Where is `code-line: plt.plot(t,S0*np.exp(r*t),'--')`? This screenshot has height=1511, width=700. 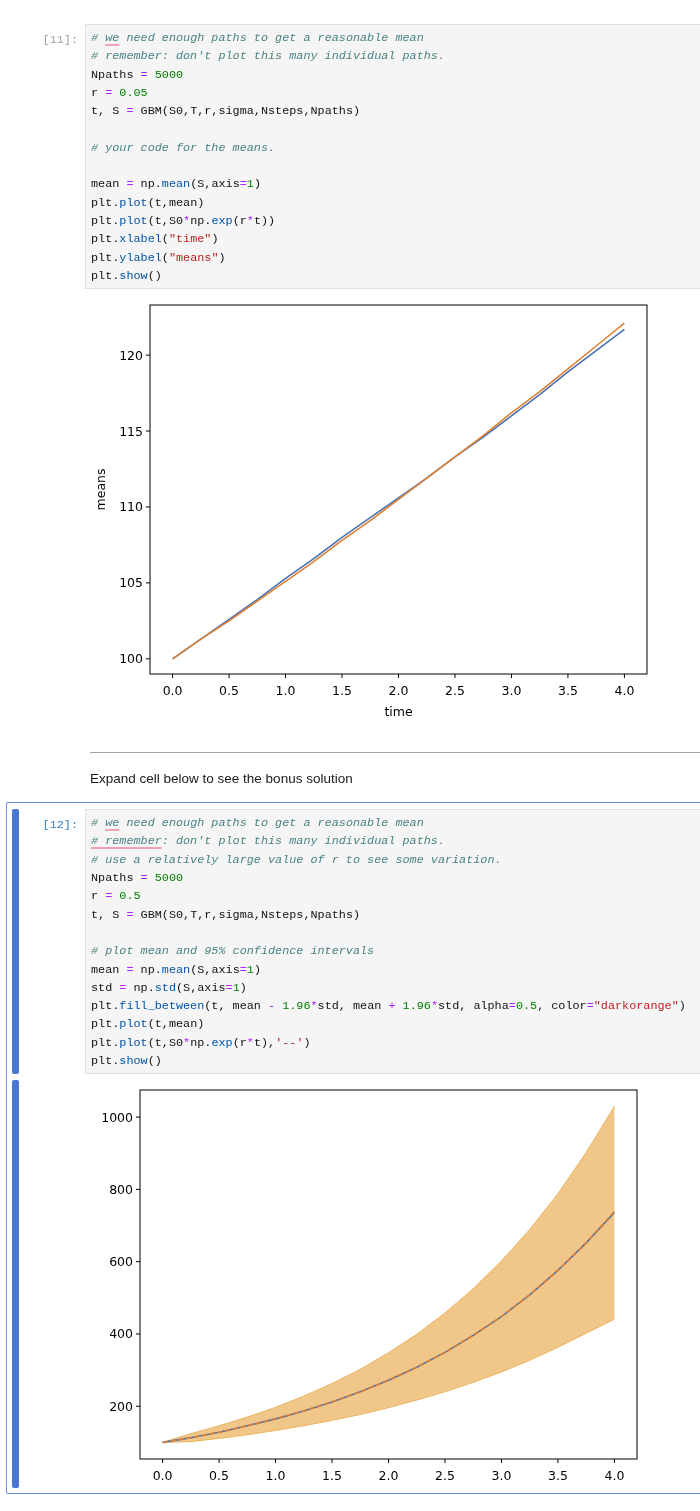
code-line: plt.plot(t,S0*np.exp(r*t),'--') is located at coordinates (201, 1043).